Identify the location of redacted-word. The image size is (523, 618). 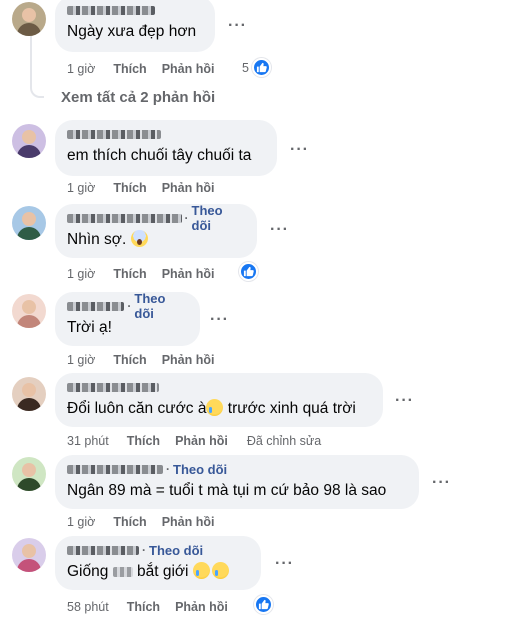
(122, 571).